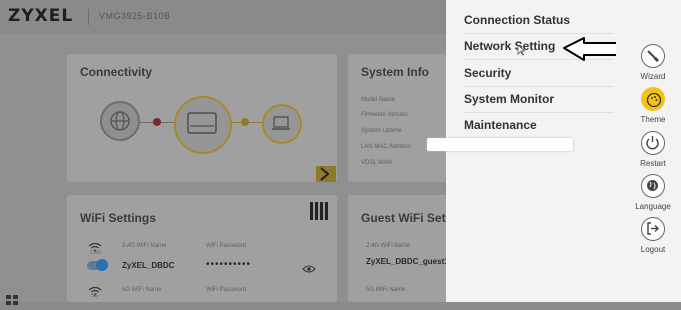 The width and height of the screenshot is (681, 310). What do you see at coordinates (653, 186) in the screenshot?
I see `language-icon` at bounding box center [653, 186].